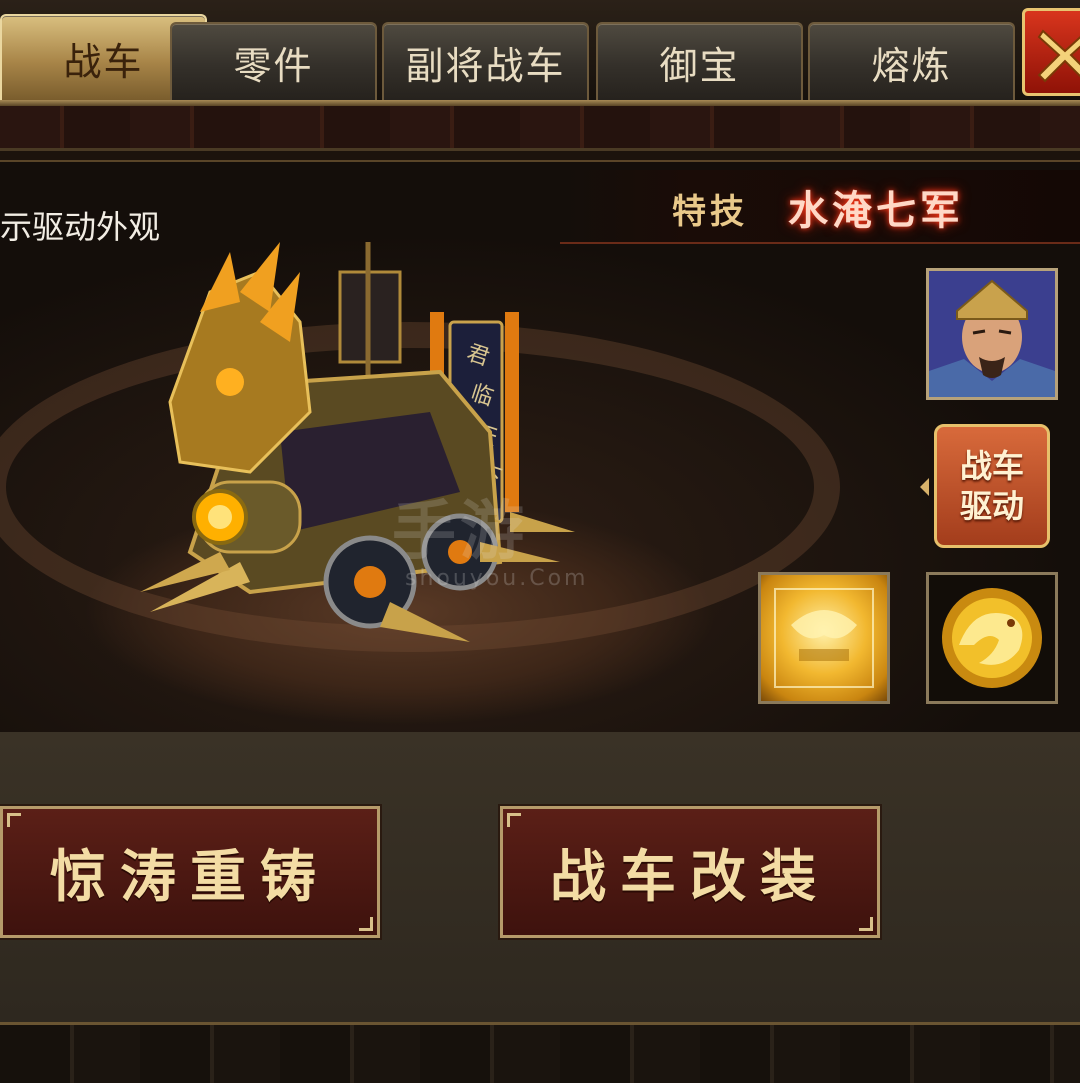  What do you see at coordinates (273, 61) in the screenshot?
I see `tab-parts: 零件` at bounding box center [273, 61].